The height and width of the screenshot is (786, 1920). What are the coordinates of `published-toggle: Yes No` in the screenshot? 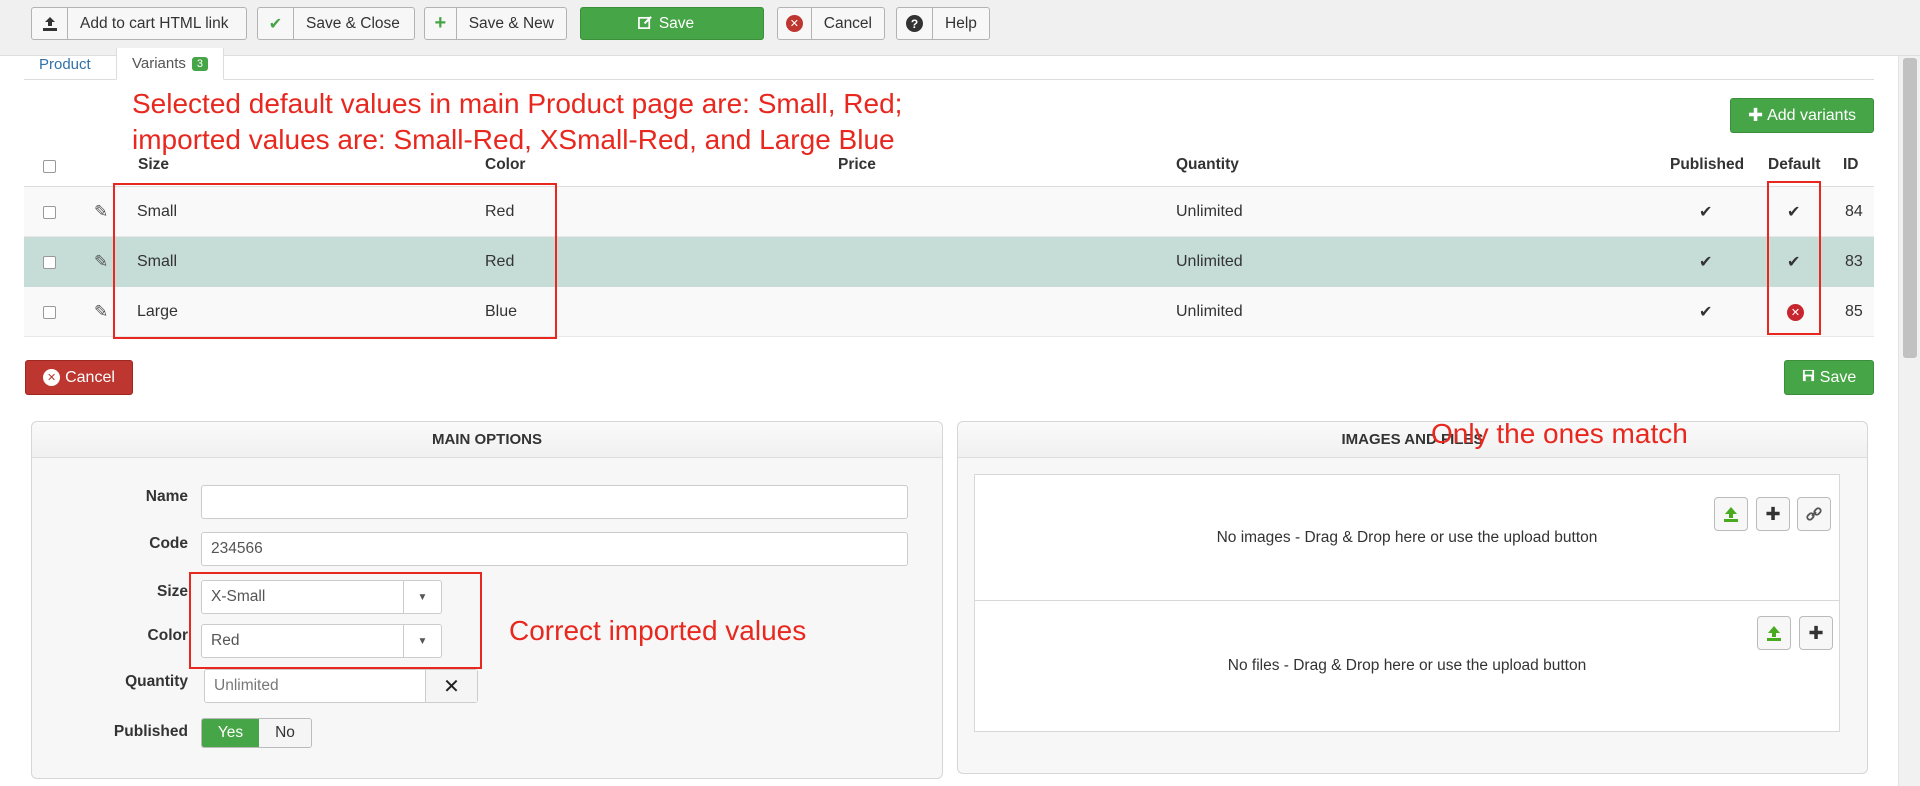 It's located at (256, 733).